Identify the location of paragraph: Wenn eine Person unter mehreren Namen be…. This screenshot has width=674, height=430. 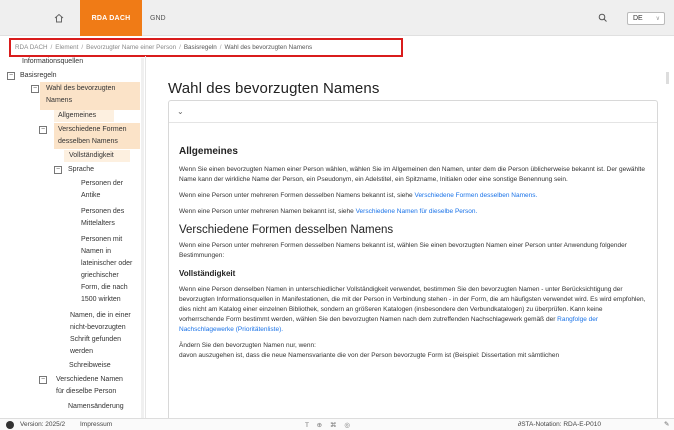
(328, 211).